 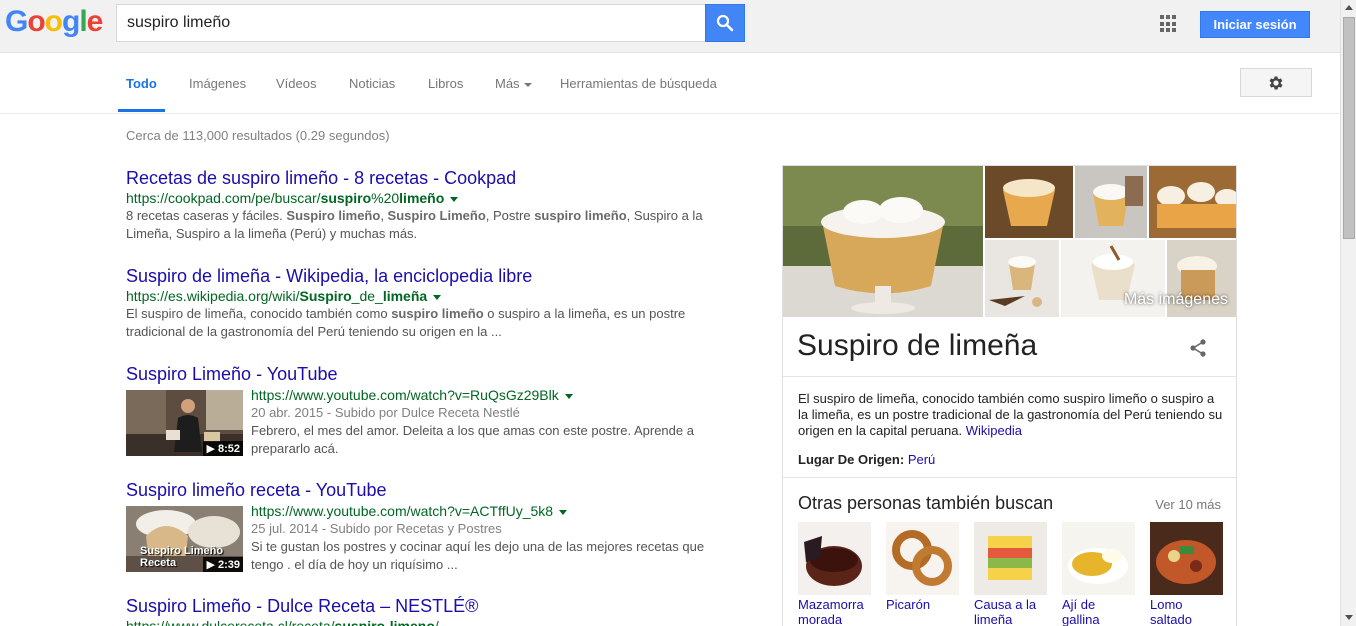 I want to click on related-dish-card: Lomo saltado, so click(x=1186, y=574).